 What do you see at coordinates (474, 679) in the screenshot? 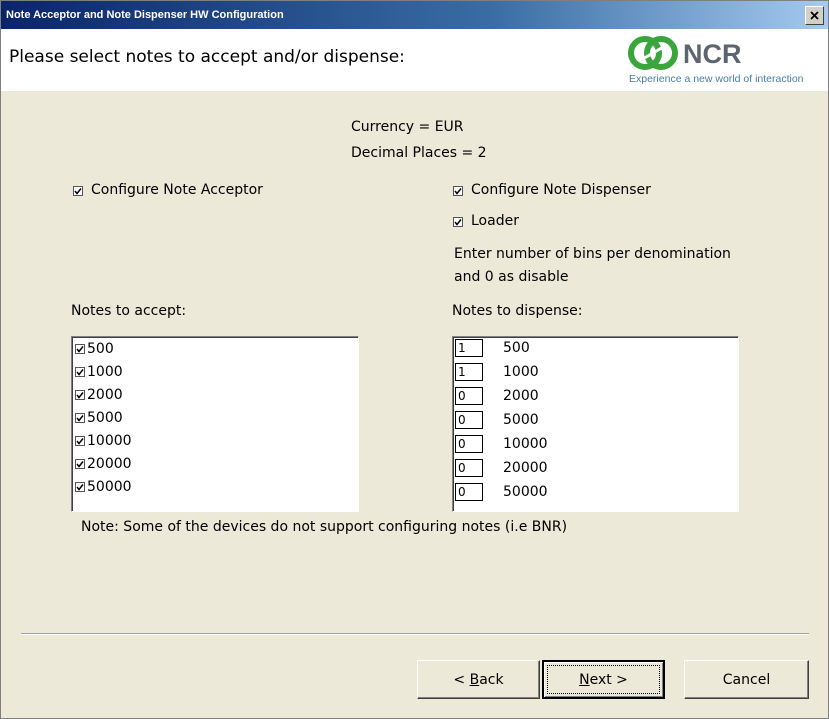
I see `back-accel: B` at bounding box center [474, 679].